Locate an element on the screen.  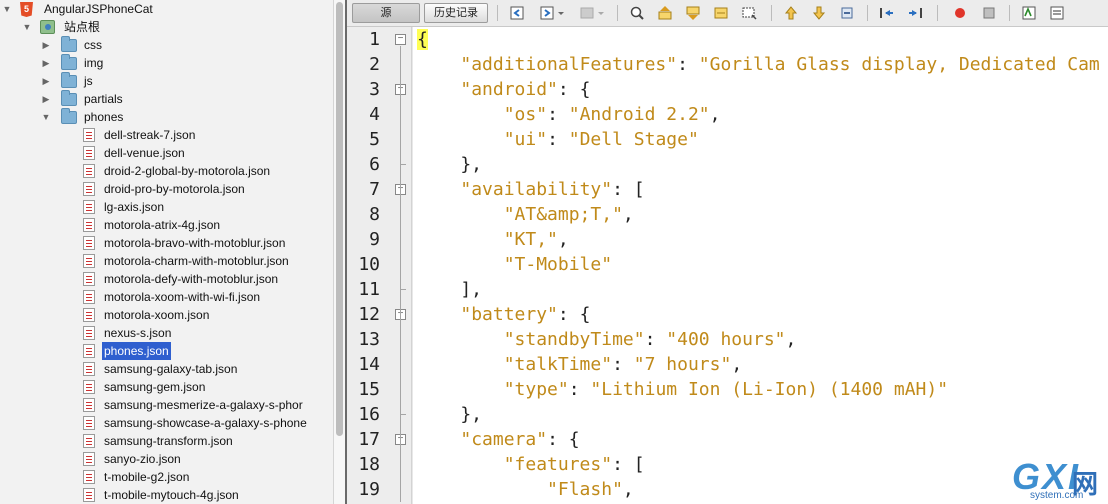
file-label: motorola-xoom-with-wi-fi.json is located at coordinates (182, 297).